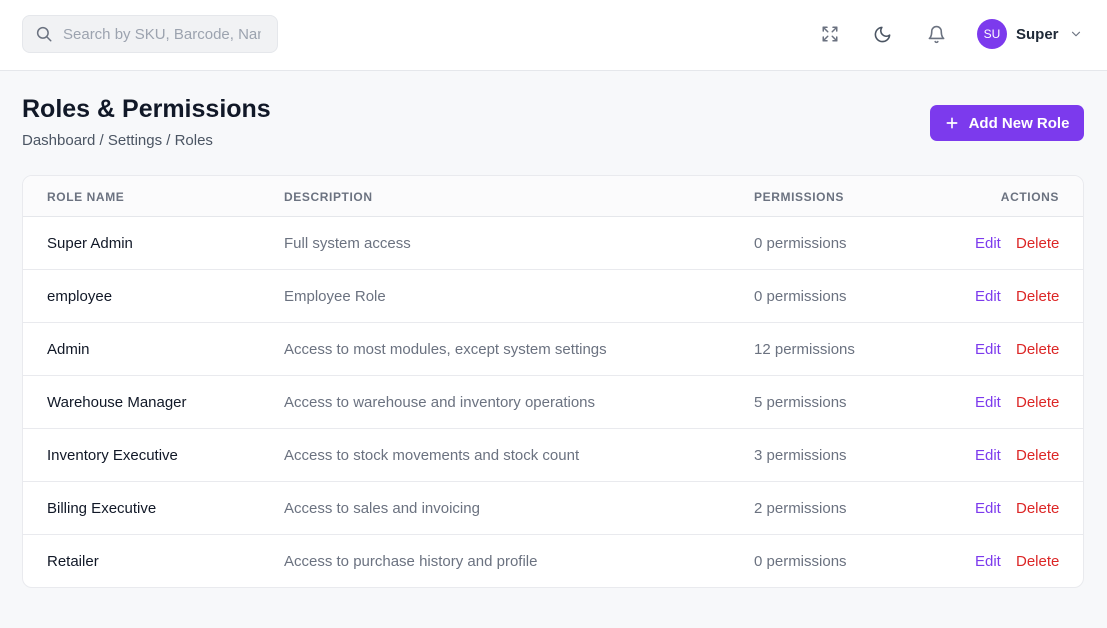 The image size is (1107, 628). Describe the element at coordinates (44, 34) in the screenshot. I see `search-icon` at that location.